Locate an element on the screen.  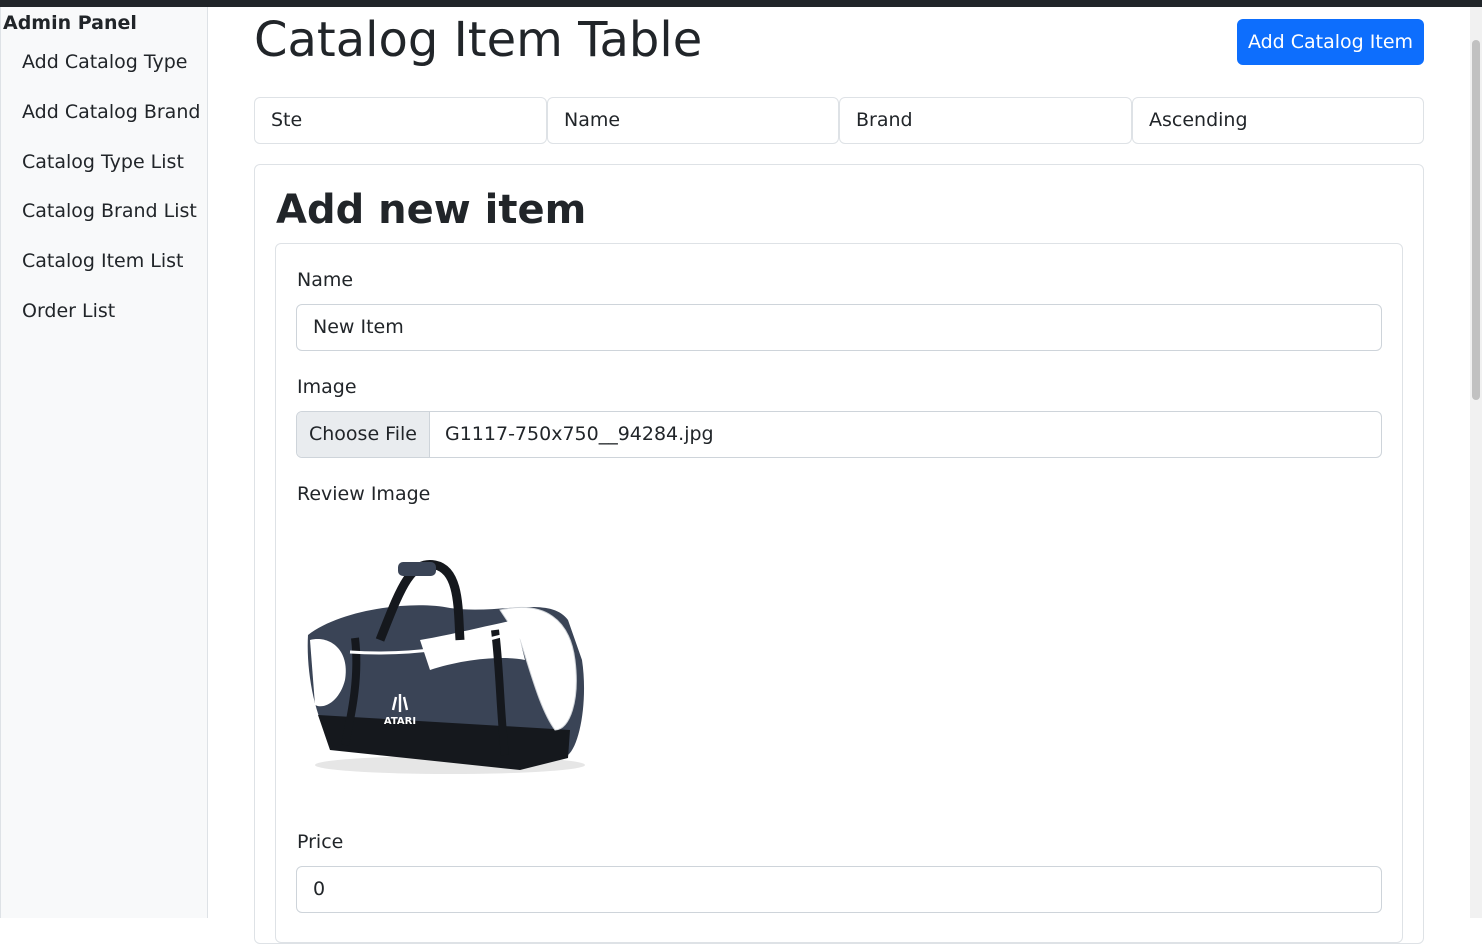
preview-image: ATARI is located at coordinates (446, 667).